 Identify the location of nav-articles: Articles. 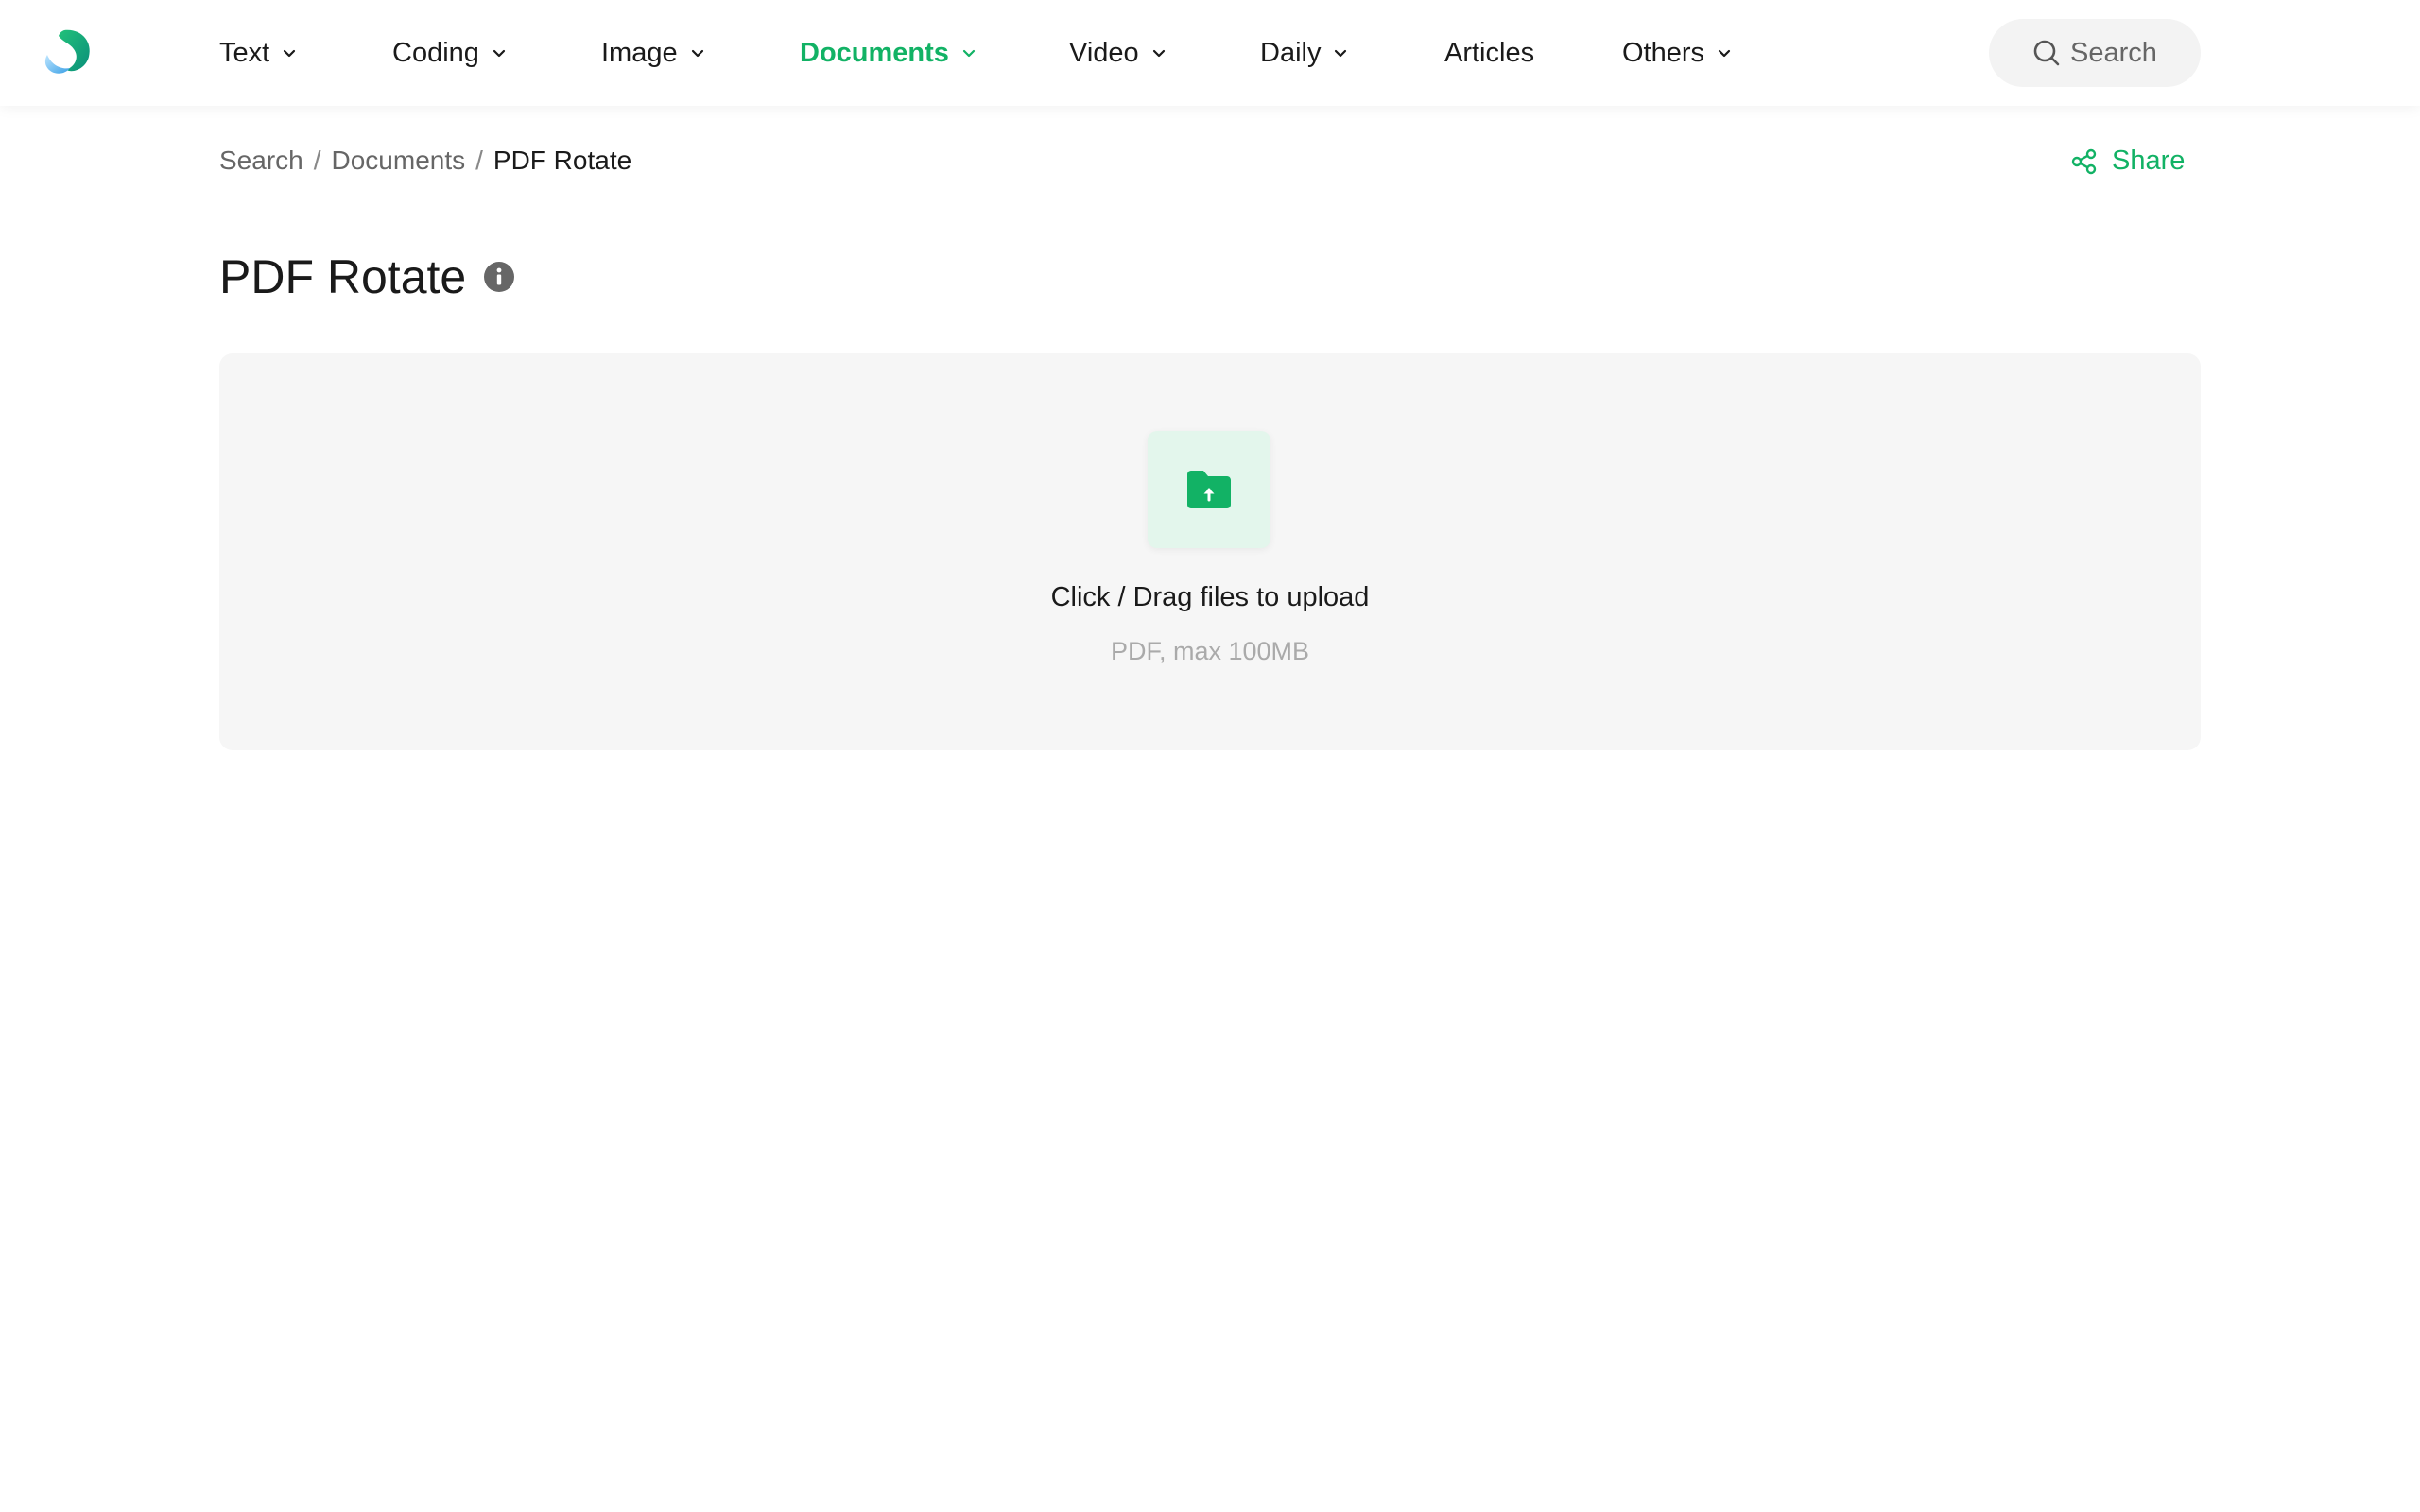
(1489, 53).